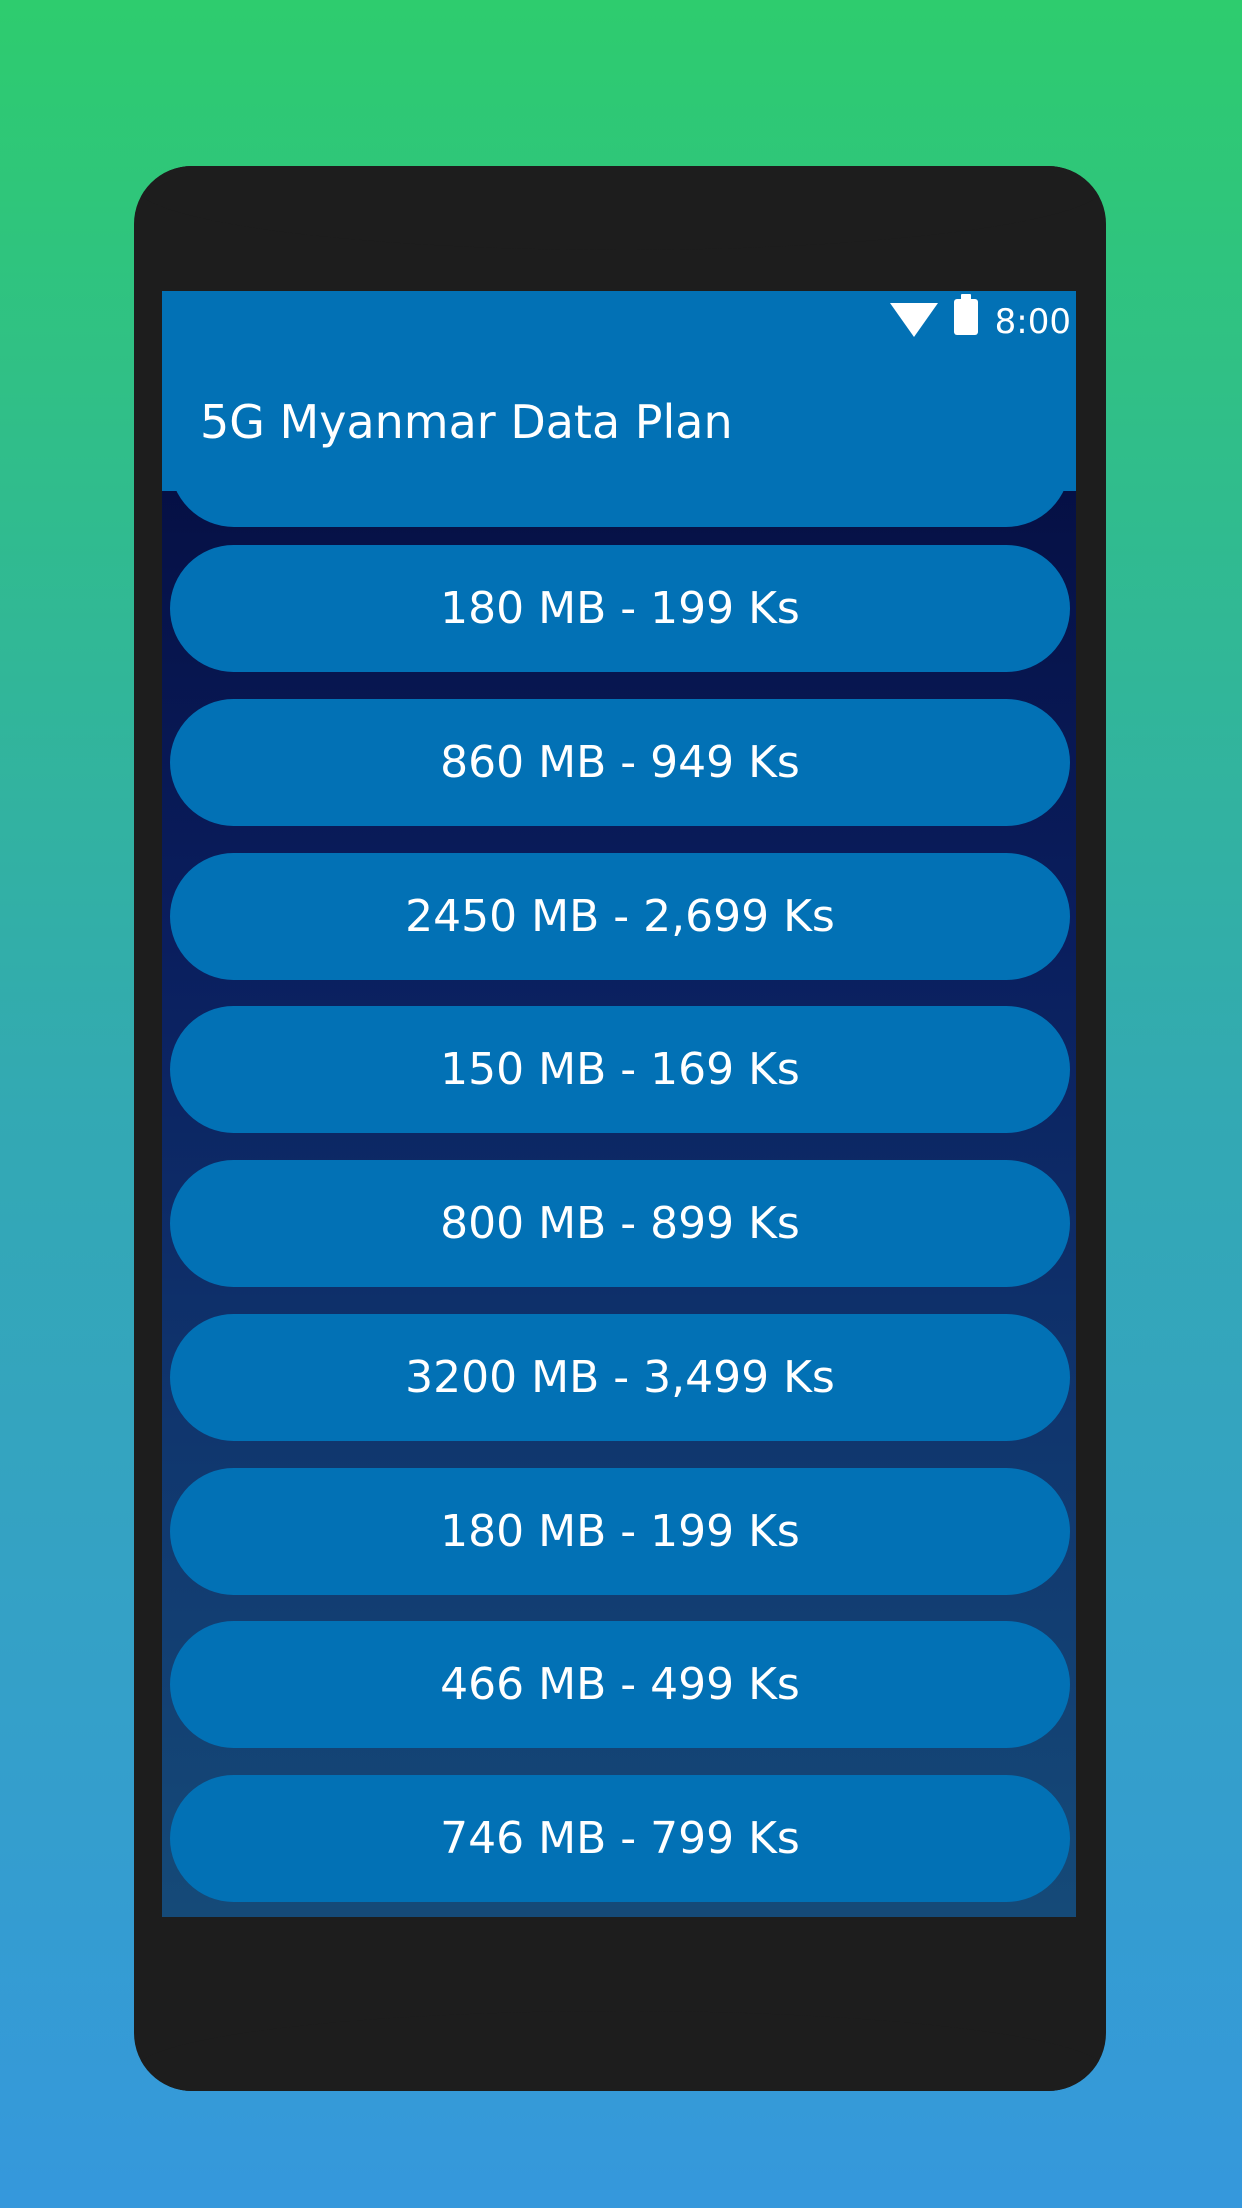 This screenshot has height=2208, width=1242. I want to click on plan-item: 860 MB - 949 Ks, so click(620, 762).